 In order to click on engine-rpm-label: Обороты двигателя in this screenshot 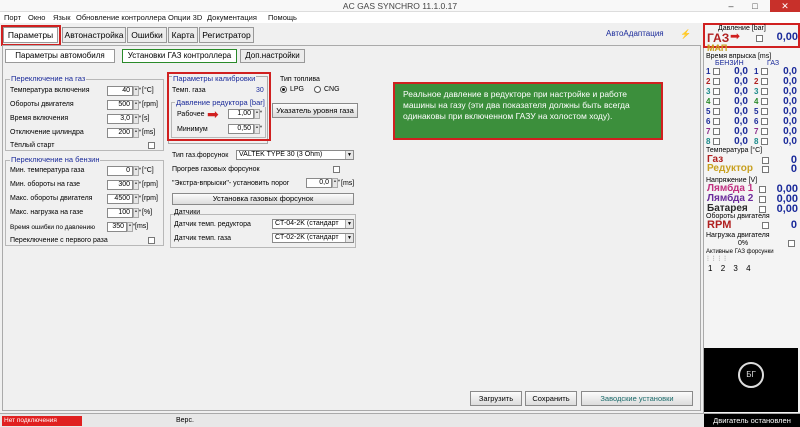, I will do `click(42, 104)`.